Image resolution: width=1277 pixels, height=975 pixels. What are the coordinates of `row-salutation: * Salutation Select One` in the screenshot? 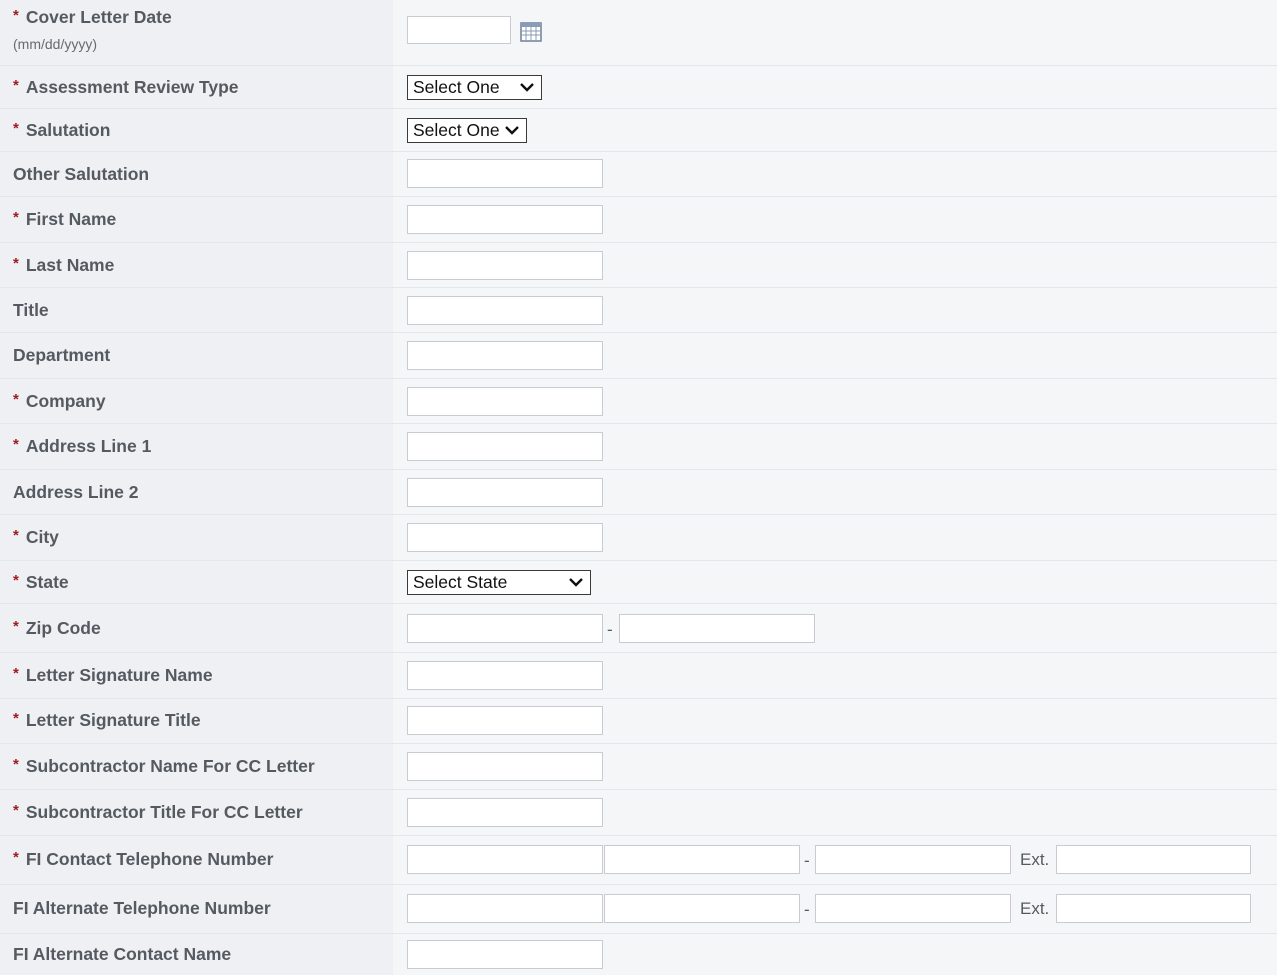 It's located at (638, 130).